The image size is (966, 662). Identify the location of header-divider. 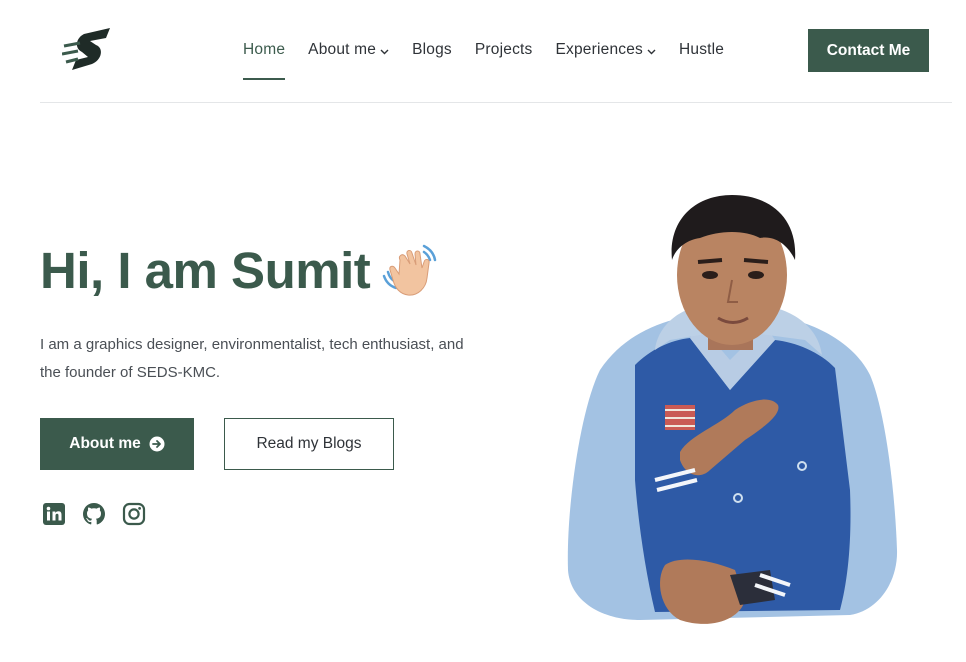
(496, 102).